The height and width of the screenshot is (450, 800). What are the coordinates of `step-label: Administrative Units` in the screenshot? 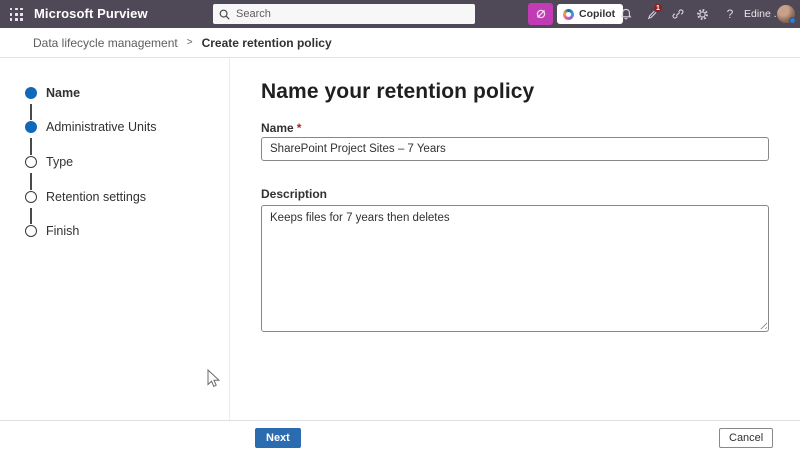 It's located at (101, 127).